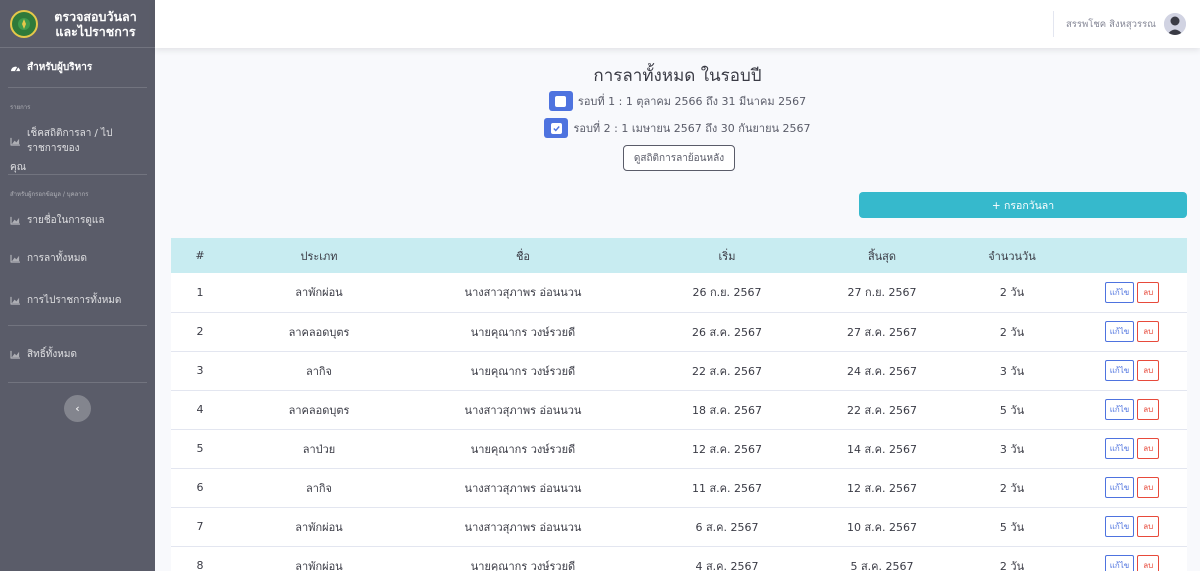 The image size is (1200, 571). I want to click on cell-start: 18 ส.ค. 2567, so click(727, 410).